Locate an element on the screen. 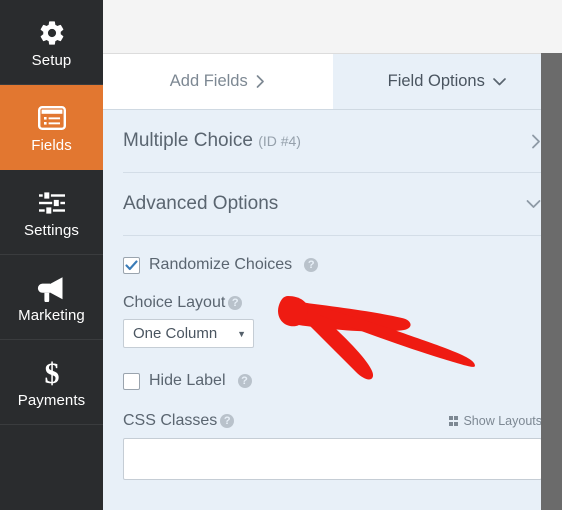  randomize-choices-checkbox is located at coordinates (131, 265).